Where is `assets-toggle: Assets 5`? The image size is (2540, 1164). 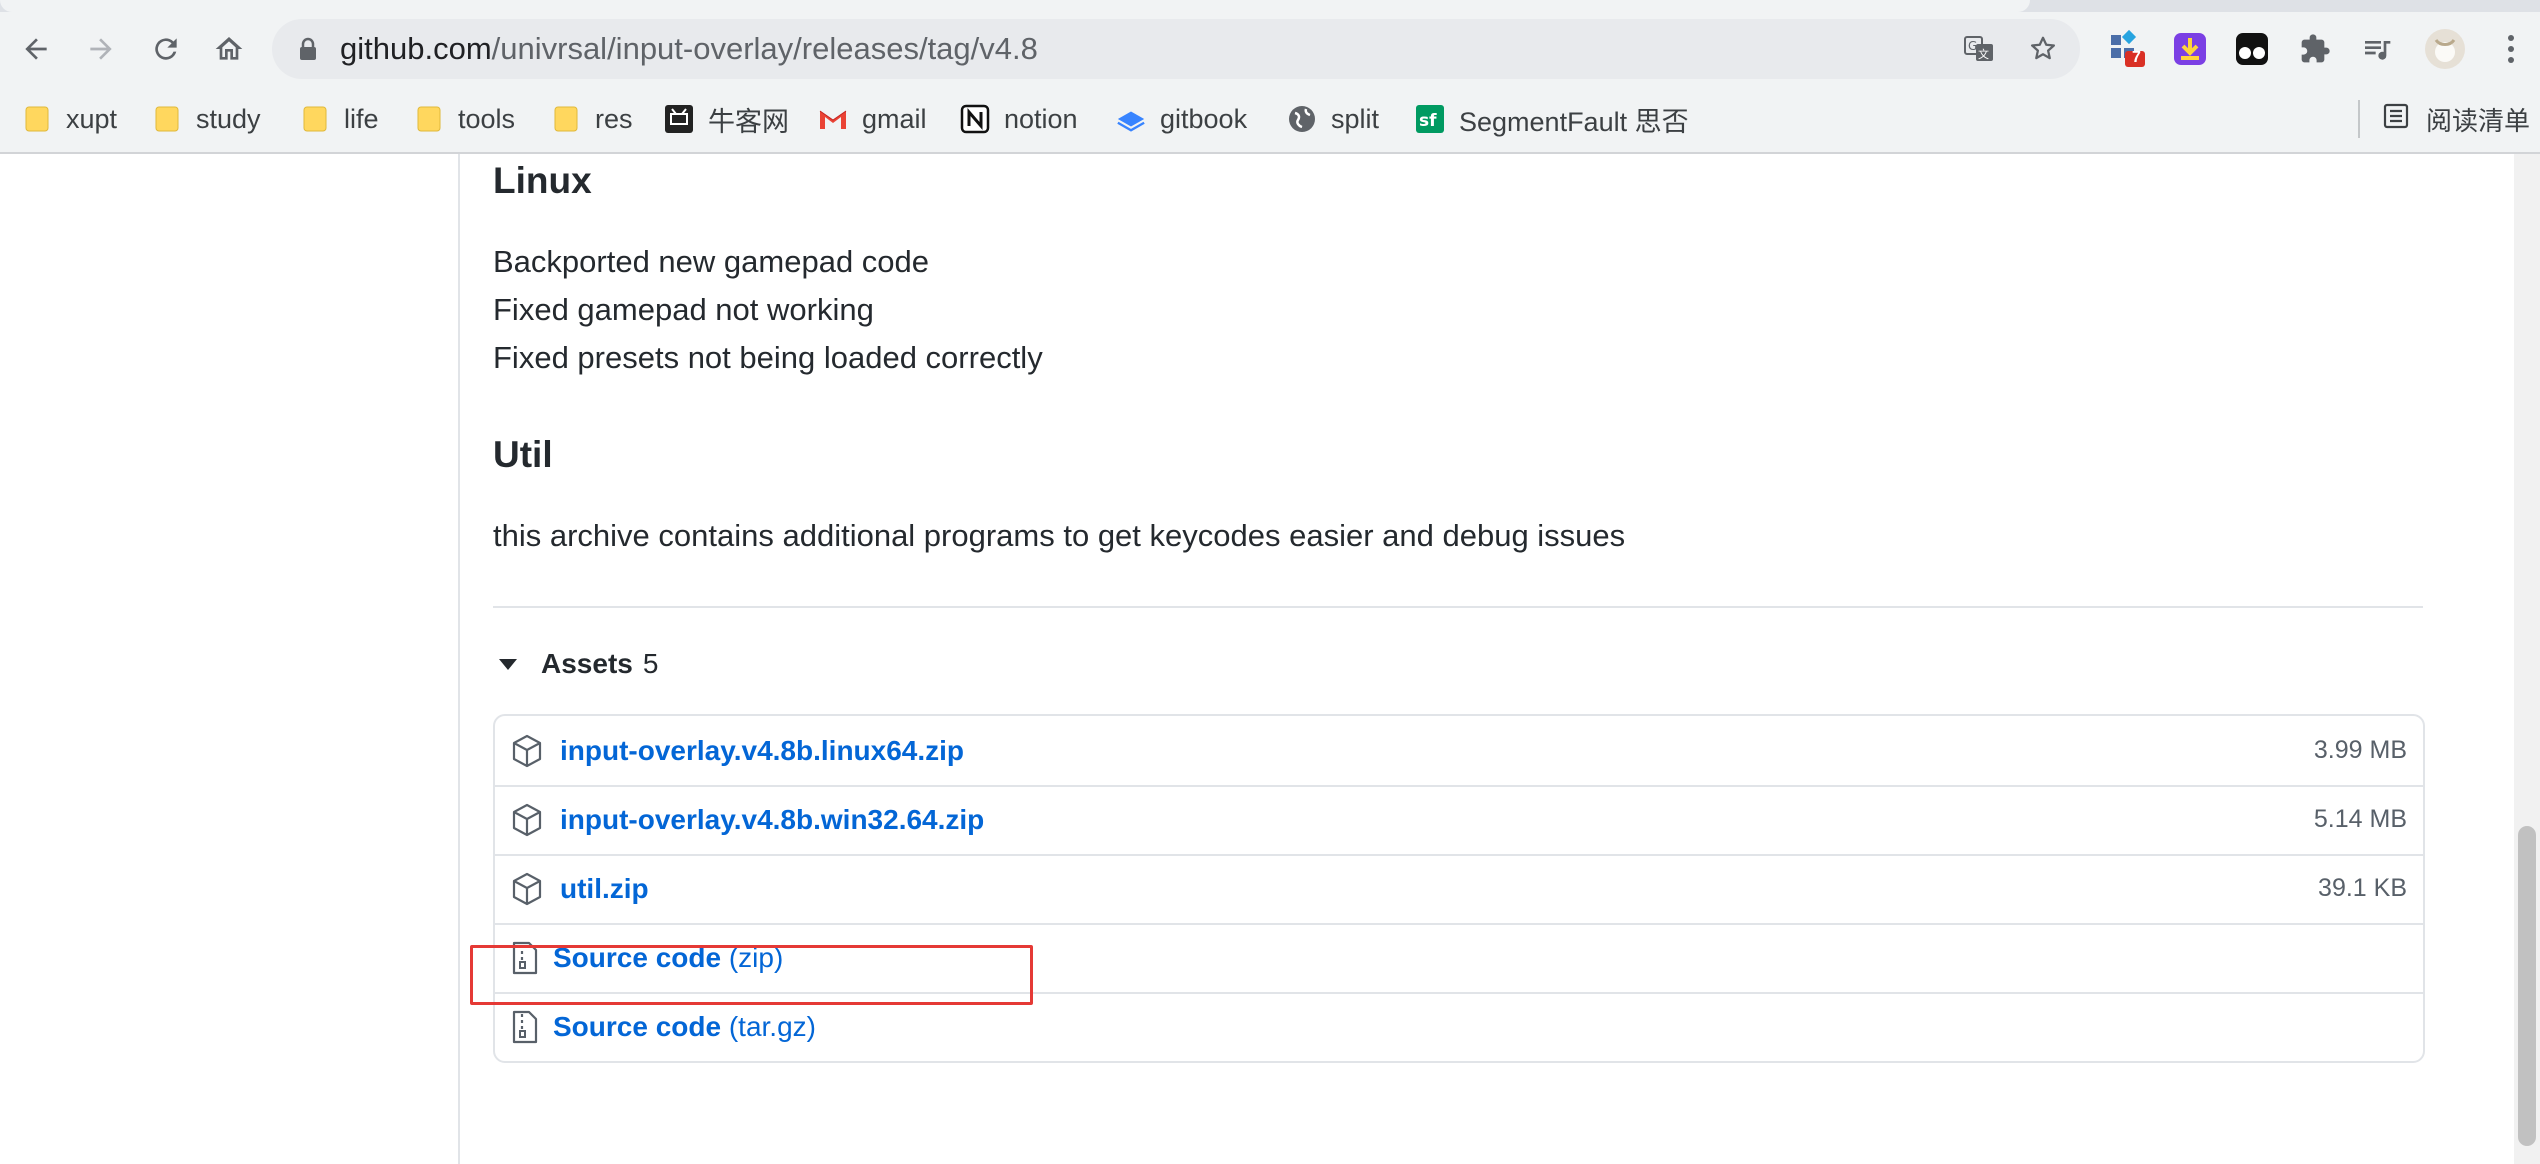 assets-toggle: Assets 5 is located at coordinates (575, 664).